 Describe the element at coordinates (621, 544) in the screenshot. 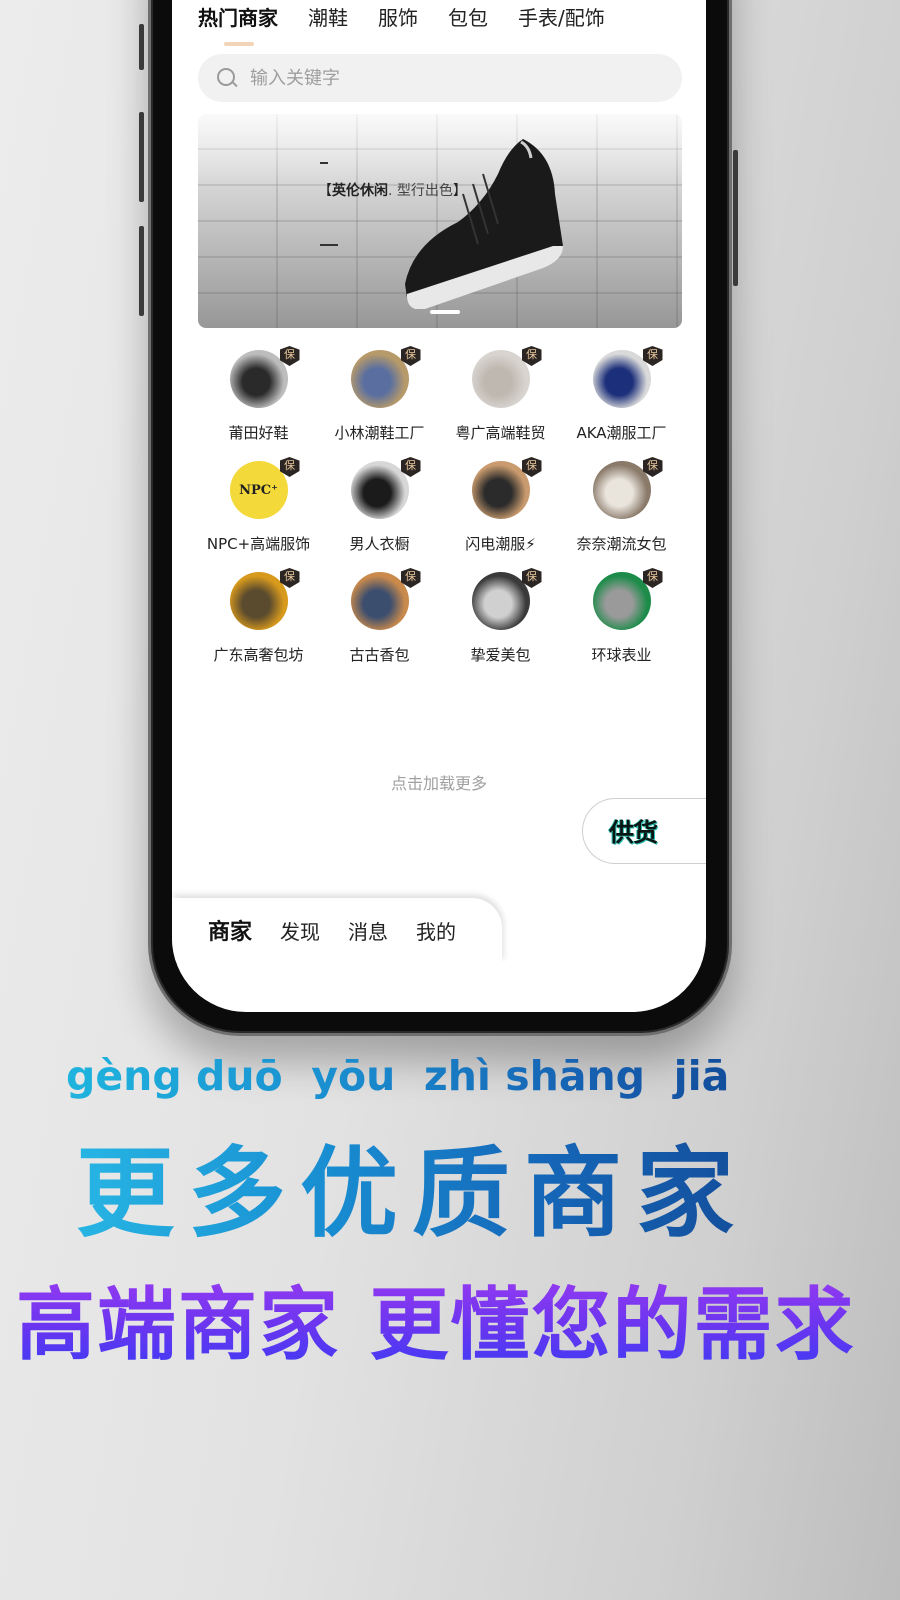

I see `merchant-name: 奈奈潮流女包` at that location.